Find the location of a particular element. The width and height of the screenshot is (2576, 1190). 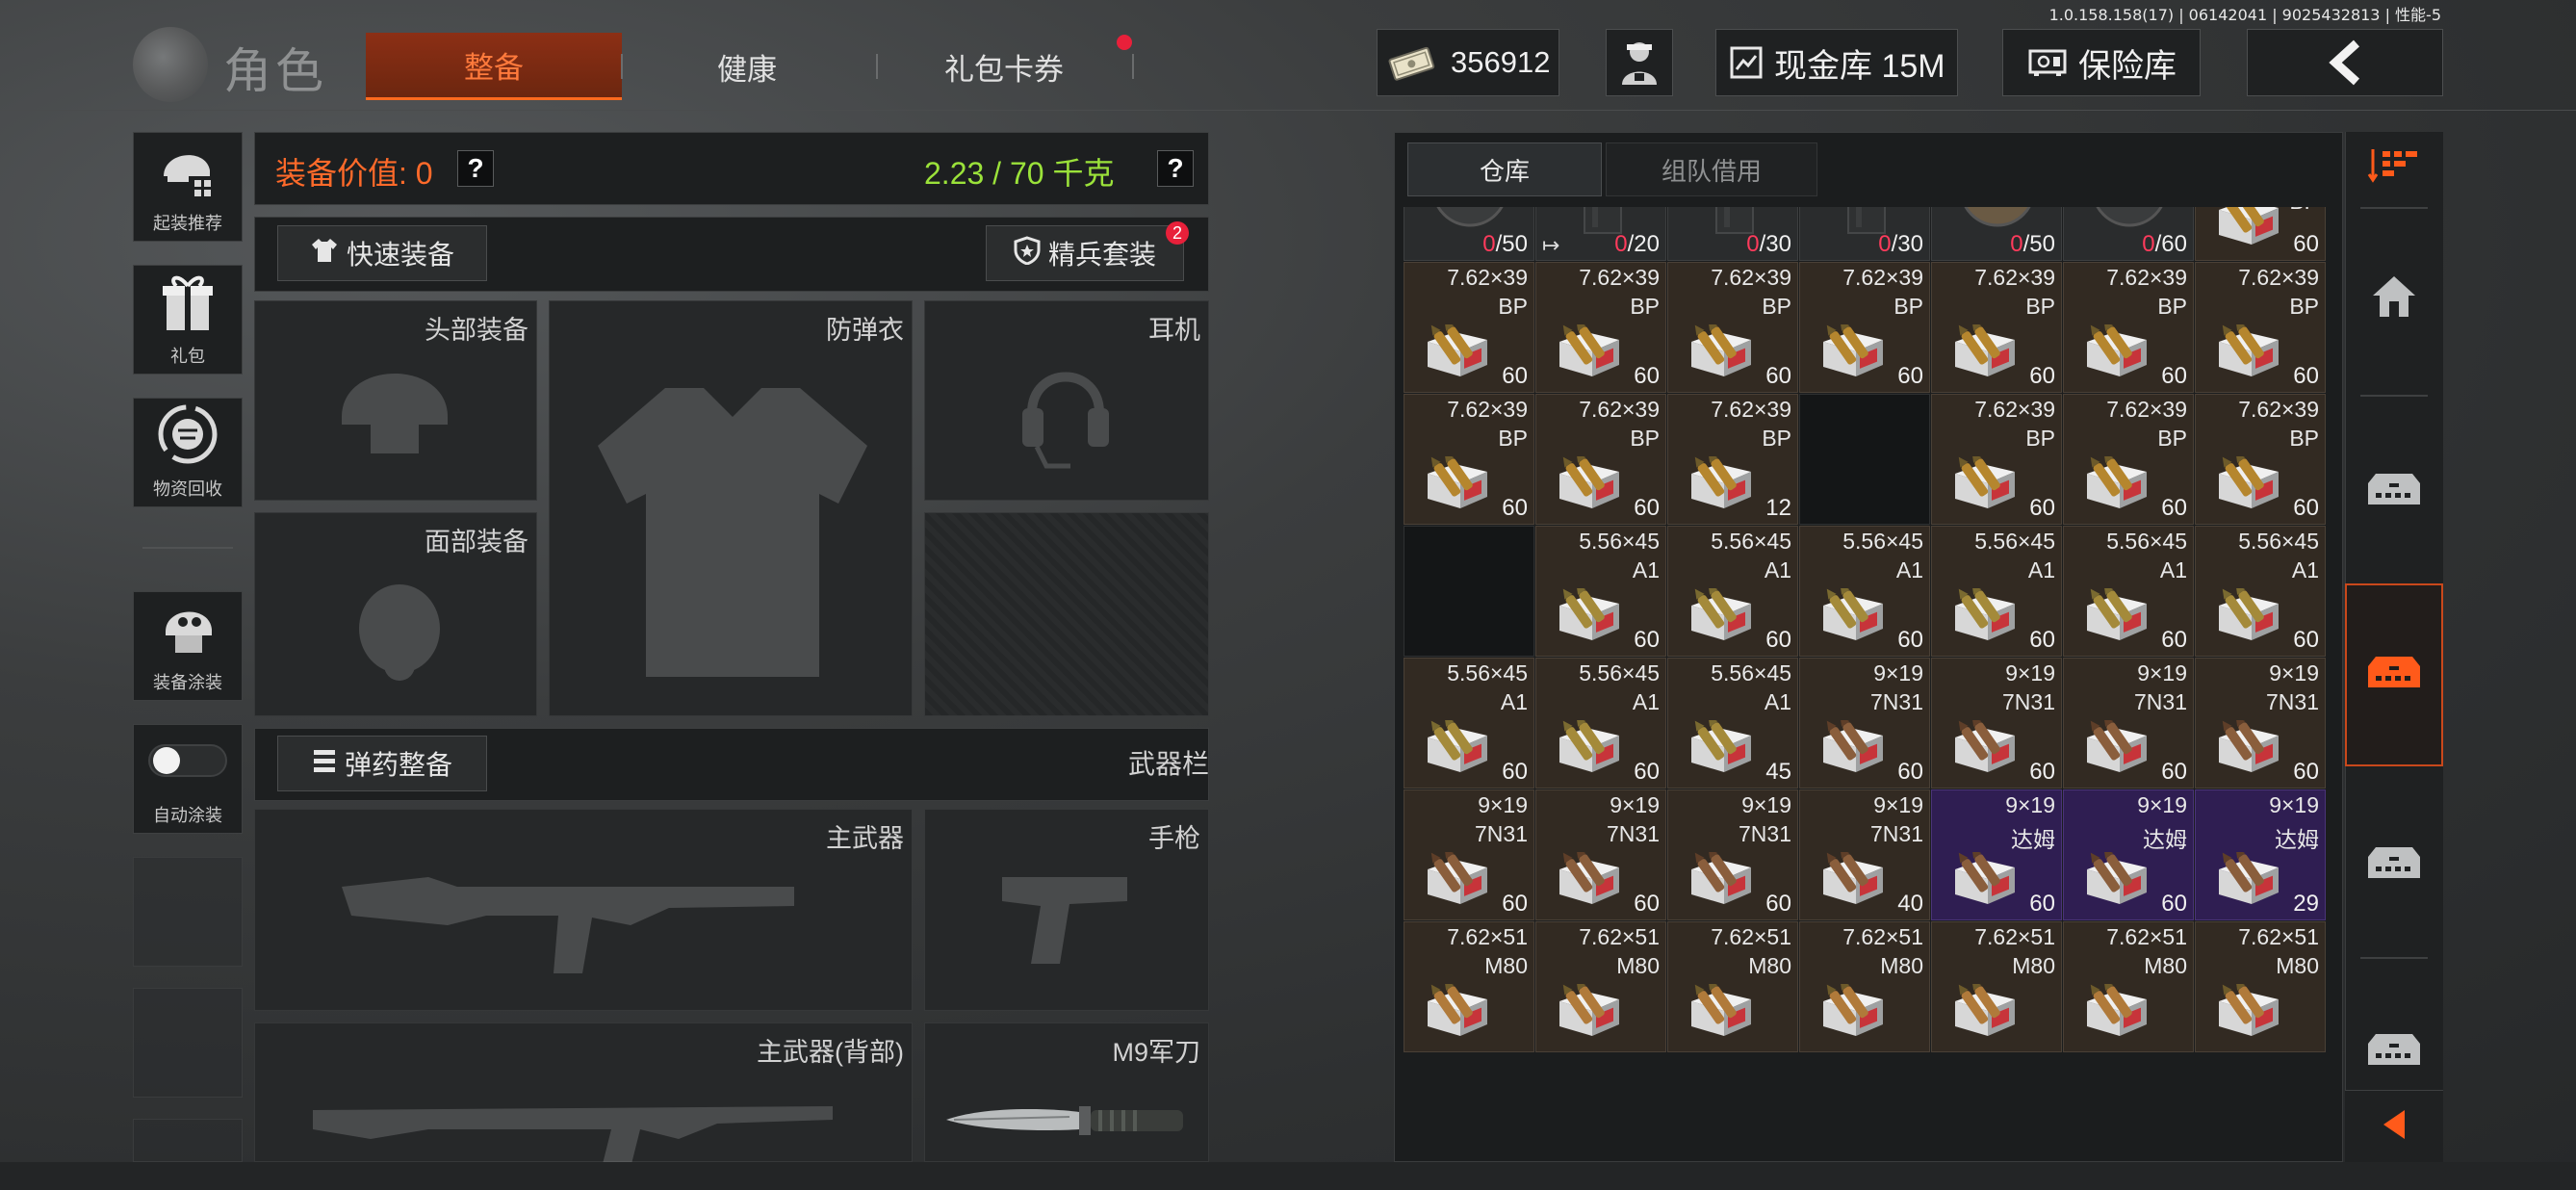

ammo-item: 9×19 7N31 40 is located at coordinates (1865, 855).